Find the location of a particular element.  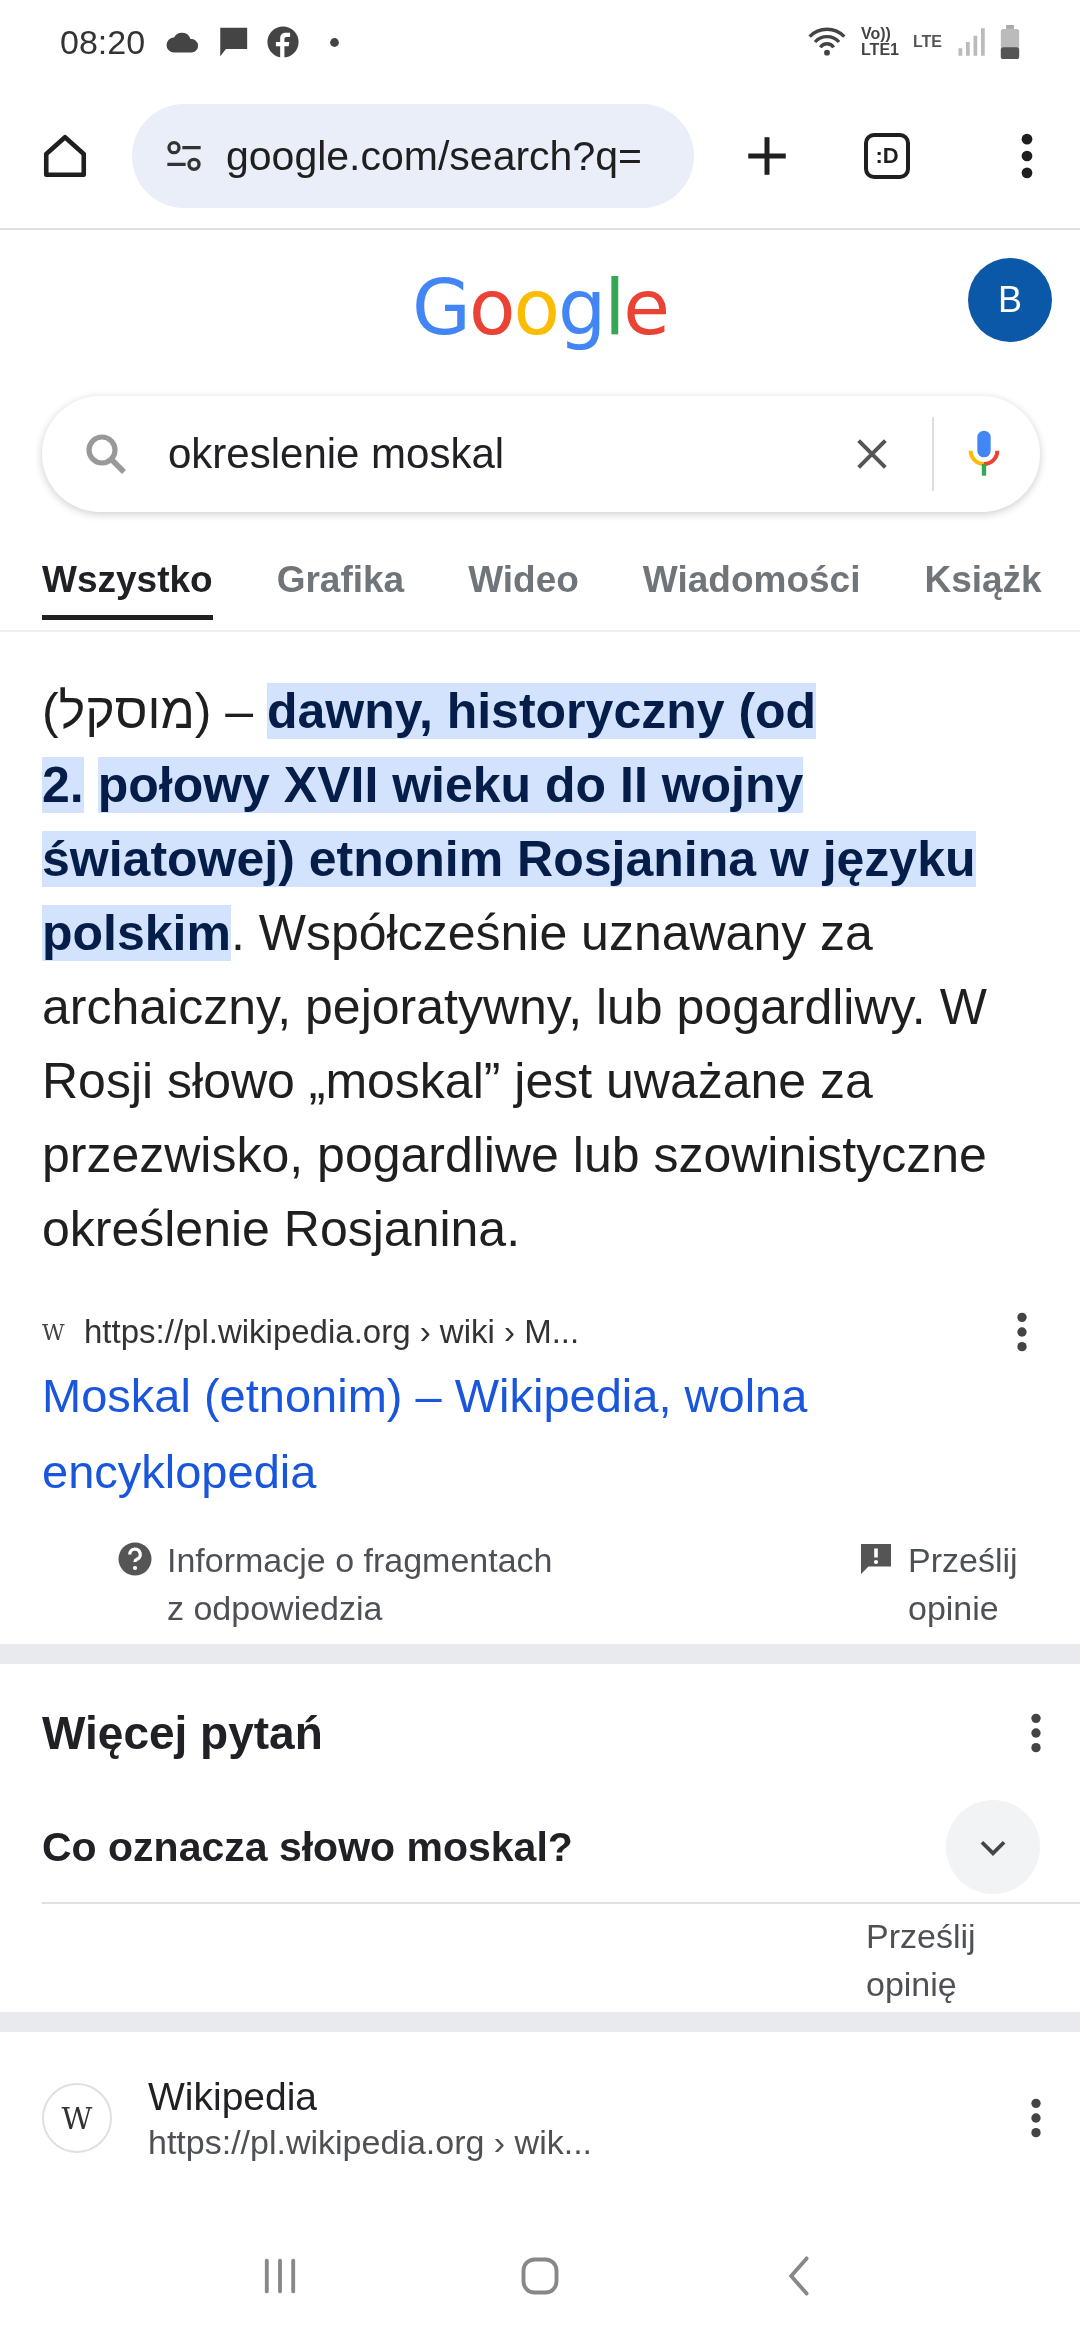

wifi-icon is located at coordinates (827, 42).